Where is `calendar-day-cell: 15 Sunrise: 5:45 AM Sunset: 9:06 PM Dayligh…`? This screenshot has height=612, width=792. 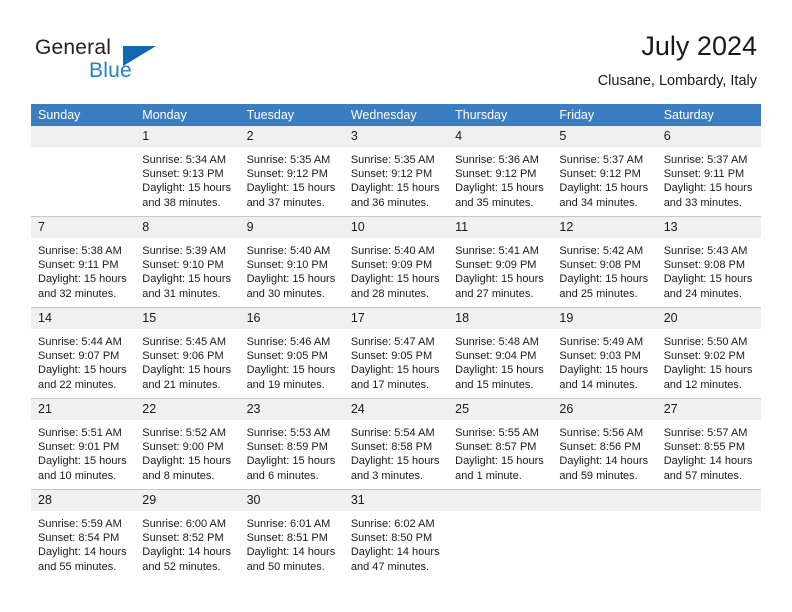
calendar-day-cell: 15 Sunrise: 5:45 AM Sunset: 9:06 PM Dayligh… is located at coordinates (187, 353).